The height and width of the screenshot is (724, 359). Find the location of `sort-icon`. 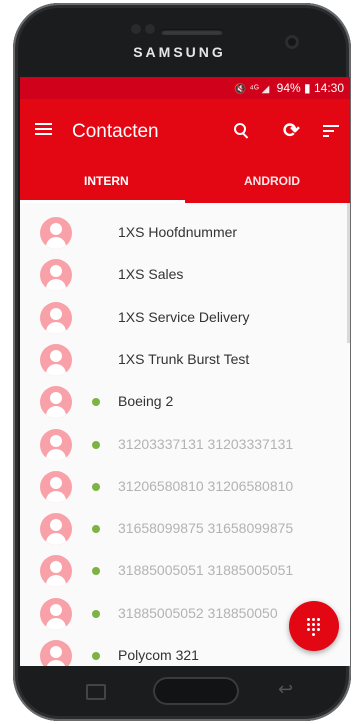

sort-icon is located at coordinates (331, 132).